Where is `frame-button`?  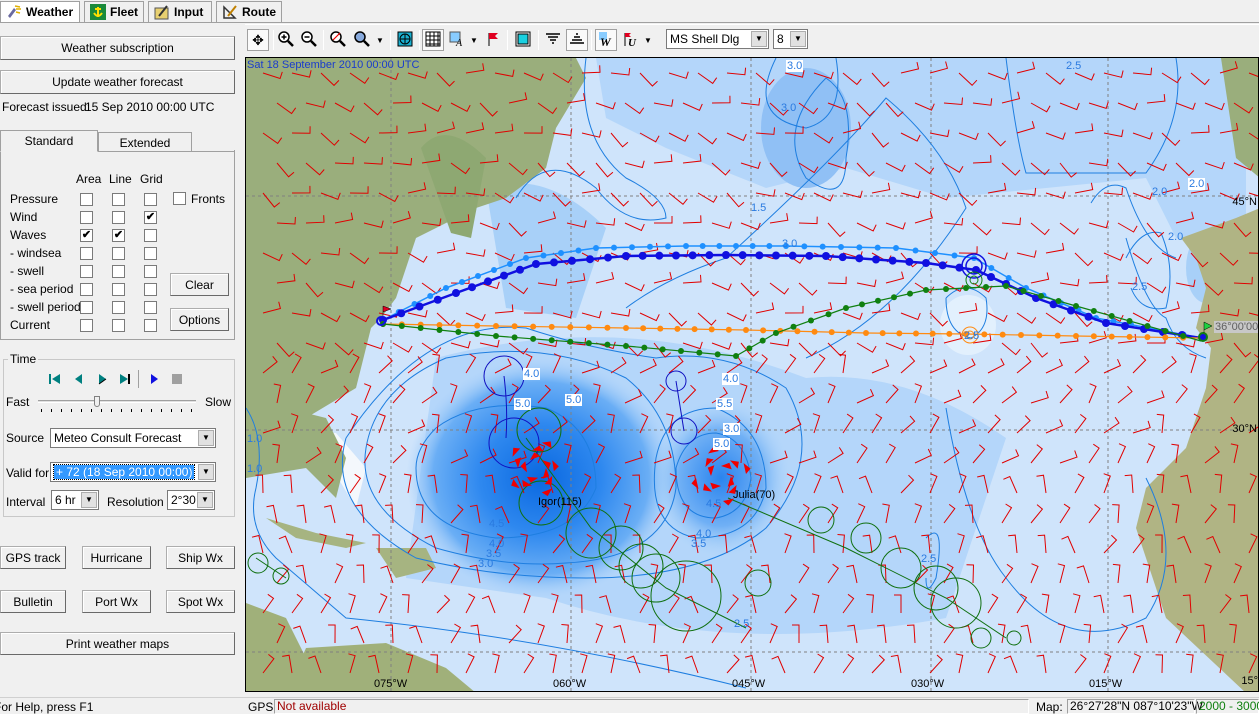
frame-button is located at coordinates (523, 40).